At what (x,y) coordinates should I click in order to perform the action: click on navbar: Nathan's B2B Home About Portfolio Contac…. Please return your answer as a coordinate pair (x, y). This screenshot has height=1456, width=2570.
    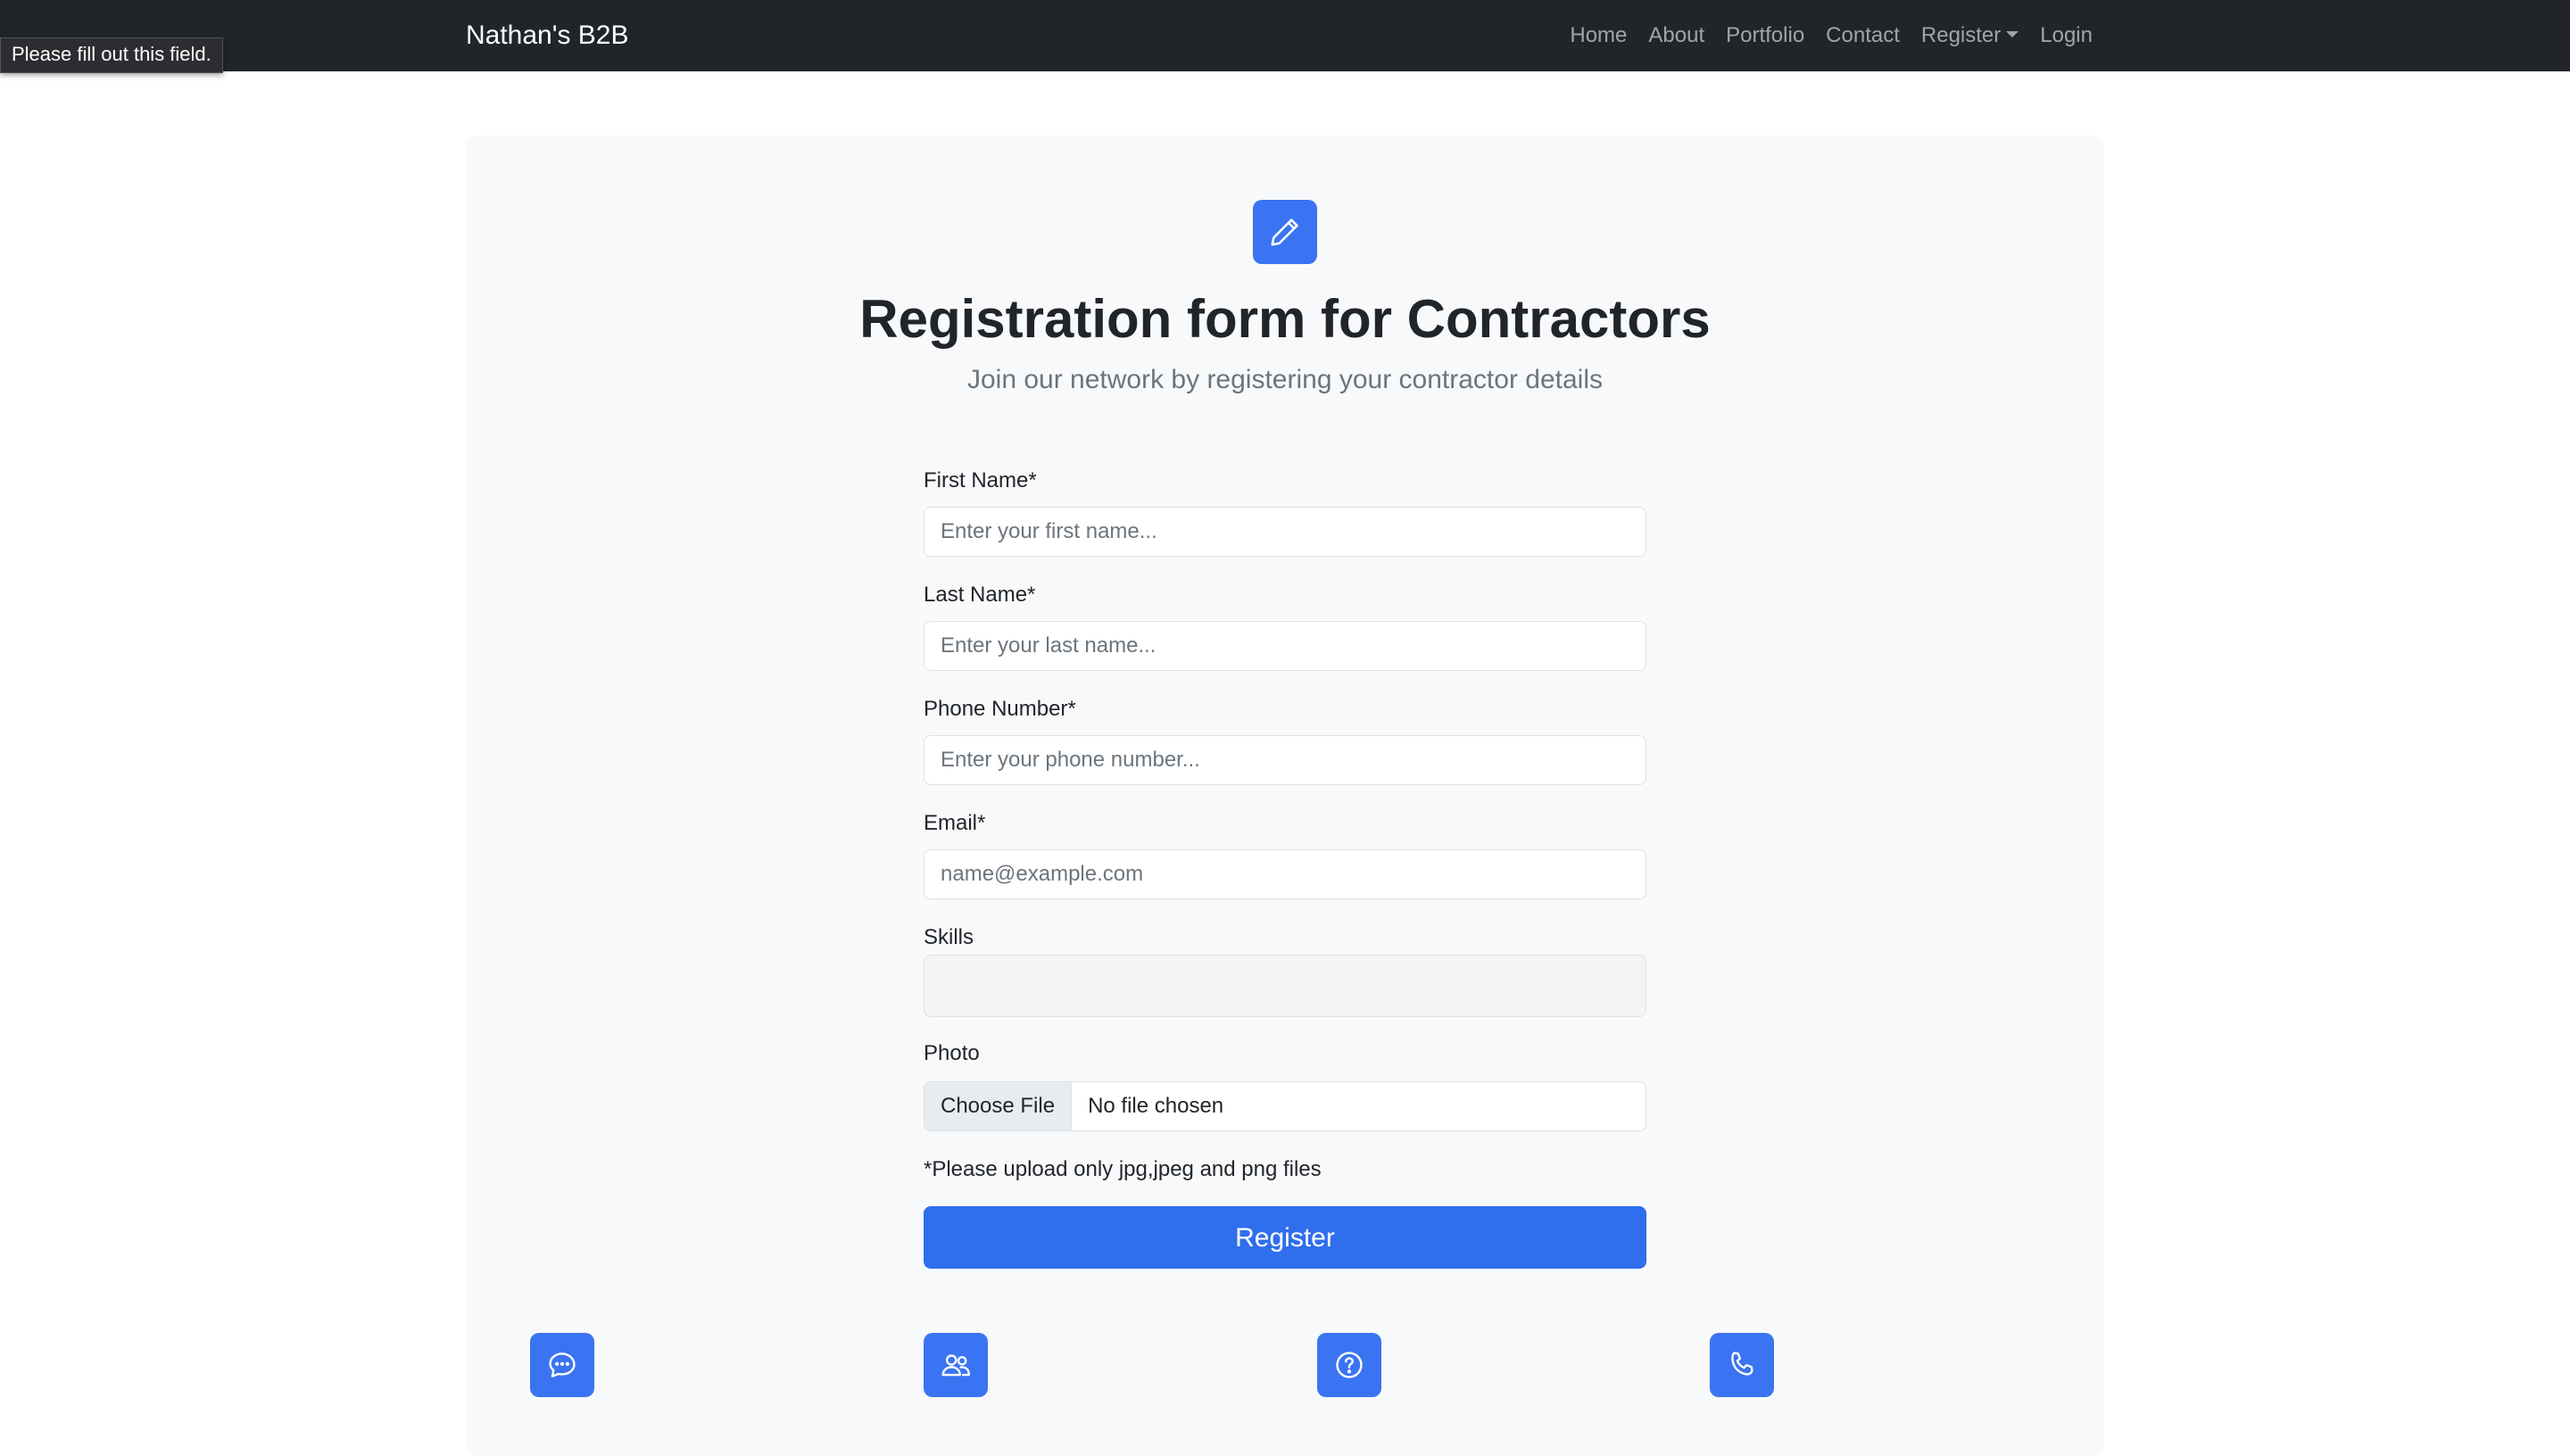
    Looking at the image, I should click on (1285, 35).